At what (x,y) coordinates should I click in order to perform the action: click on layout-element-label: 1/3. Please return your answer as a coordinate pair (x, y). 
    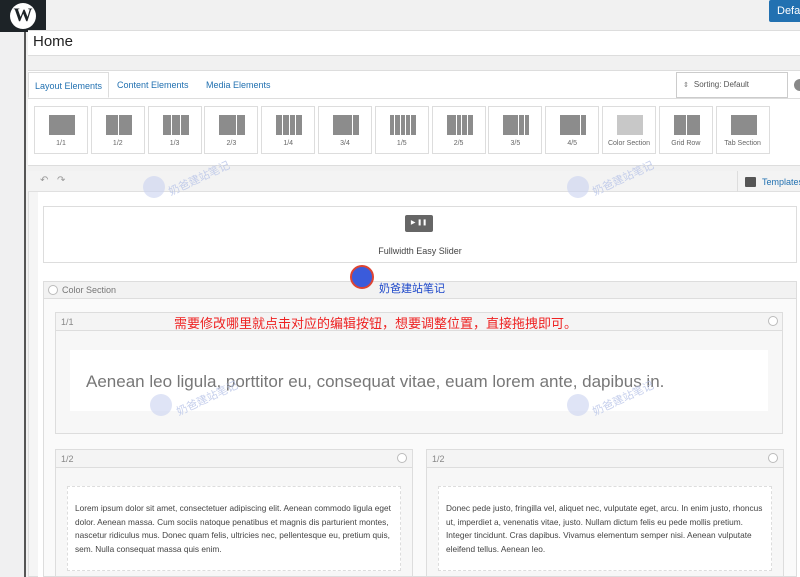
    Looking at the image, I should click on (174, 143).